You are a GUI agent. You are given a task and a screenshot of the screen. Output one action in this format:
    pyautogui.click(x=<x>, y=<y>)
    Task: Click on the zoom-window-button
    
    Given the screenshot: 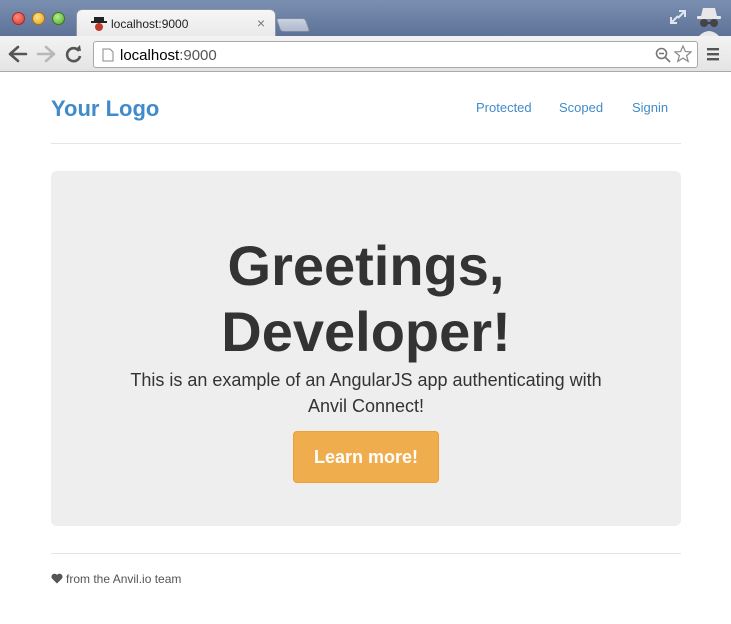 What is the action you would take?
    pyautogui.click(x=58, y=18)
    